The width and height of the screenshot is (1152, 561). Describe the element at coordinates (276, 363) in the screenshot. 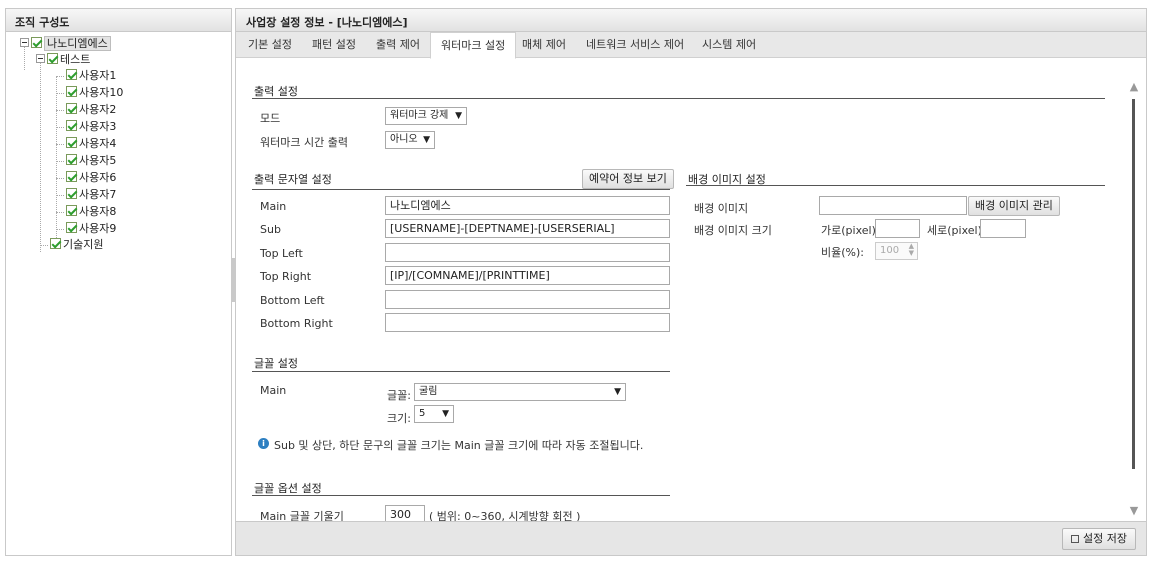

I see `font-settings-title: 글꼴 설정` at that location.